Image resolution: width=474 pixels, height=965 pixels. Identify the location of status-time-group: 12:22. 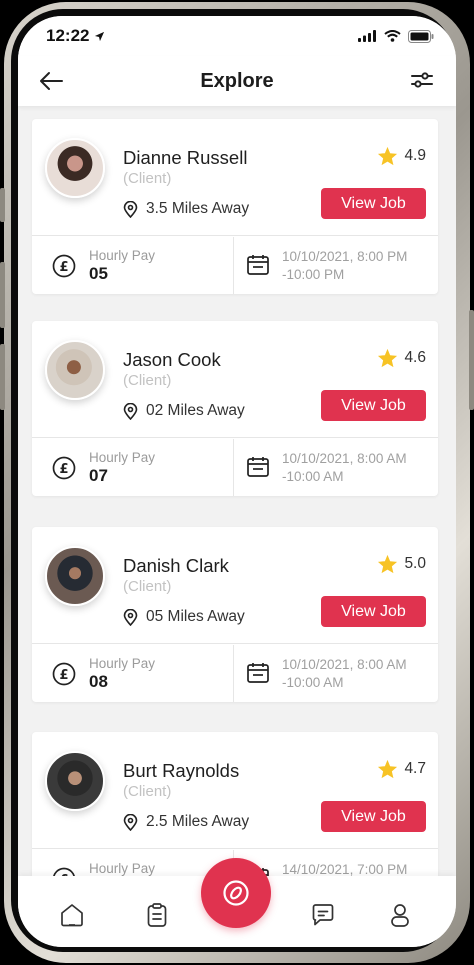
(75, 36).